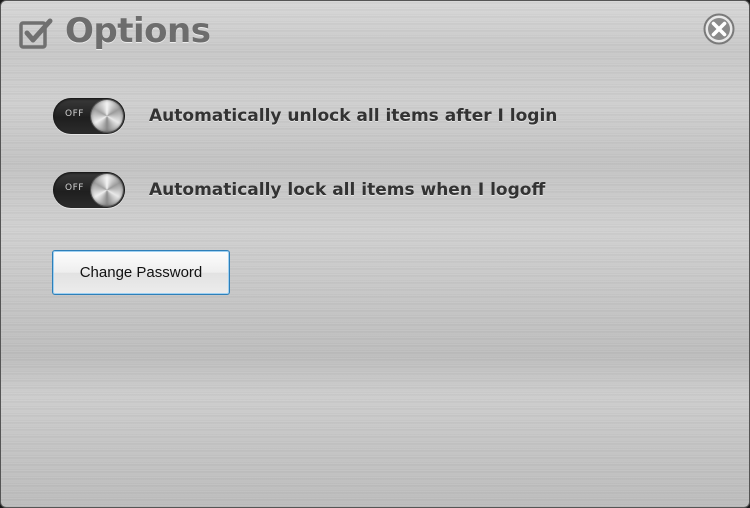 The width and height of the screenshot is (750, 508). I want to click on window-title: Options, so click(138, 31).